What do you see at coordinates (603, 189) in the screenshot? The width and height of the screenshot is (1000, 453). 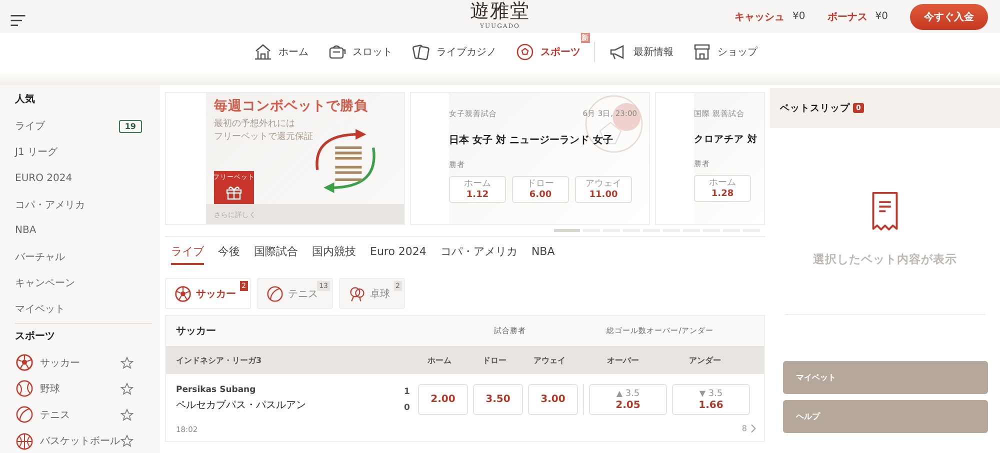 I see `odds-button: アウェイ 11.00` at bounding box center [603, 189].